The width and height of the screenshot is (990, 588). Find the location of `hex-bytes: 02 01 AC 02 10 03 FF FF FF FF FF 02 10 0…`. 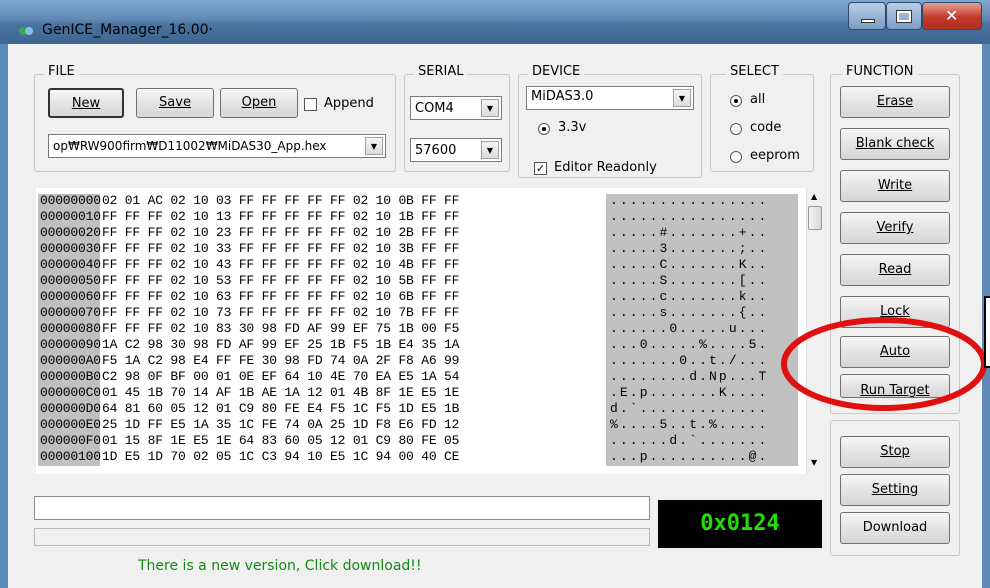

hex-bytes: 02 01 AC 02 10 03 FF FF FF FF FF 02 10 0… is located at coordinates (281, 200).